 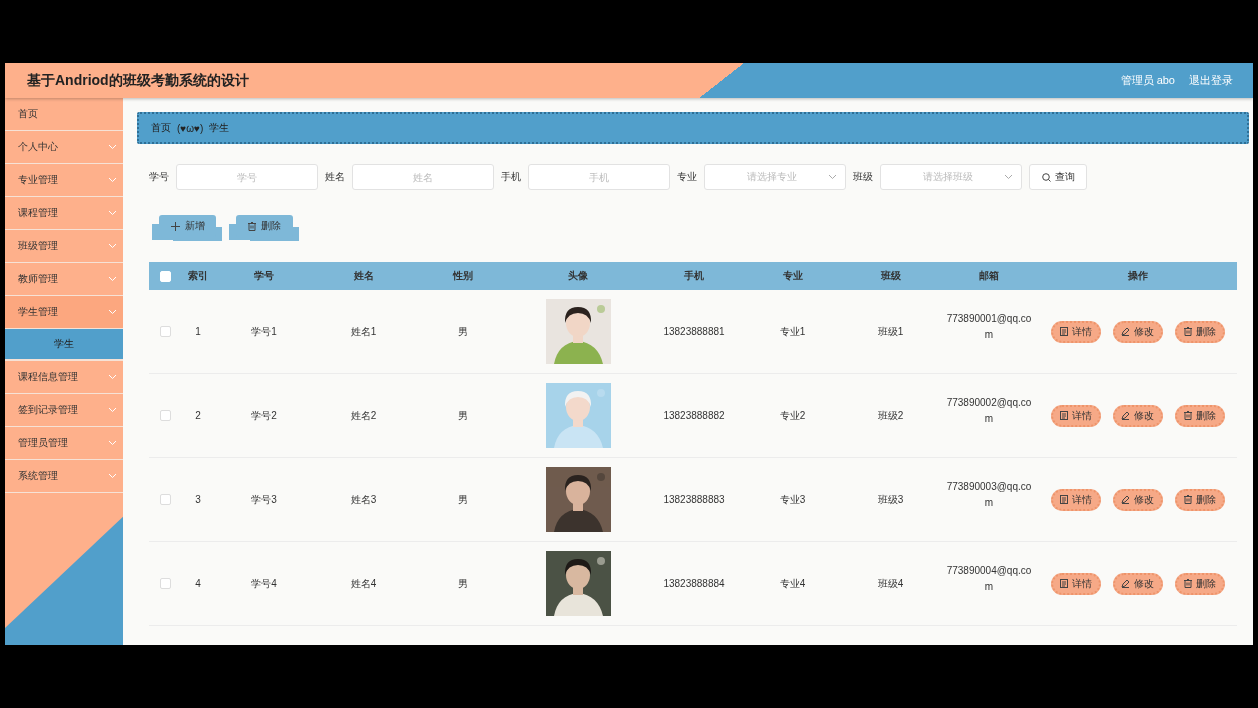 I want to click on field-label: 手机, so click(x=511, y=177).